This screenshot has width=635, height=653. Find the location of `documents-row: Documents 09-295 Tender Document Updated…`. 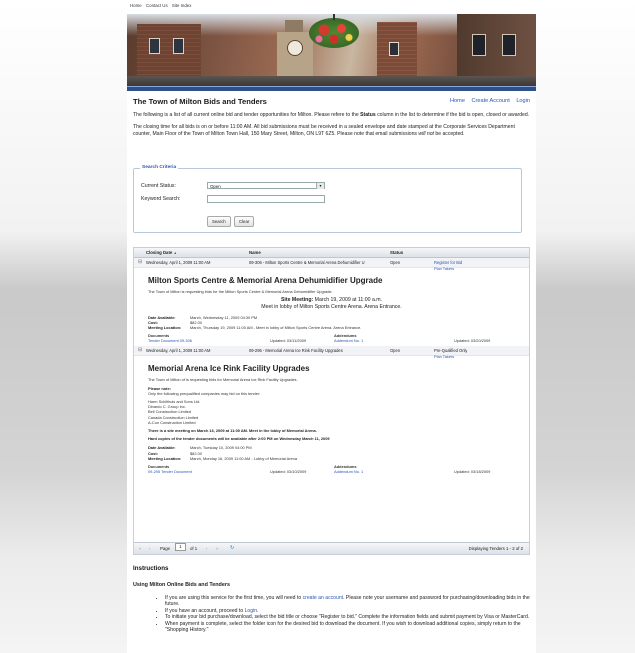

documents-row: Documents 09-295 Tender Document Updated… is located at coordinates (331, 469).